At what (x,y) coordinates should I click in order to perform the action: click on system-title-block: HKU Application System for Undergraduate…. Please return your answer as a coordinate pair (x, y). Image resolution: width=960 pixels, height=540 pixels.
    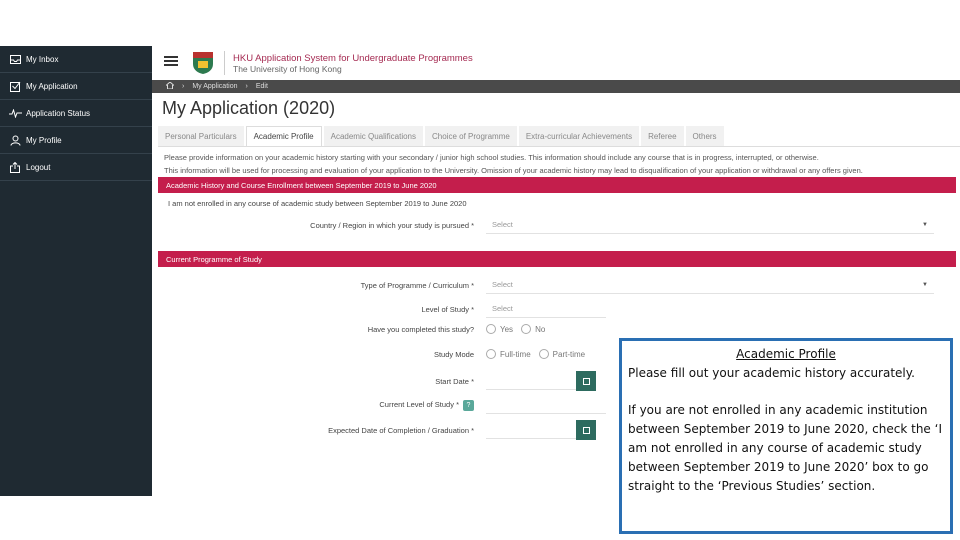
    Looking at the image, I should click on (353, 63).